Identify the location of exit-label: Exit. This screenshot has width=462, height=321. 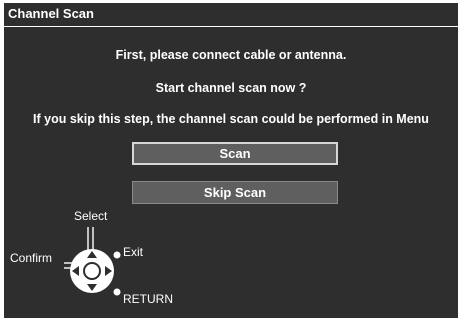
(133, 252).